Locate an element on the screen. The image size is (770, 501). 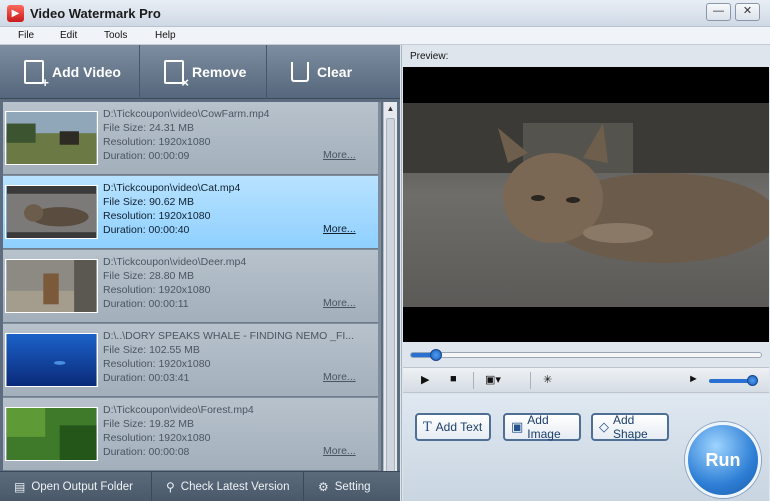
video-path: D:\Tickcoupon\video\Deer.mp4 is located at coordinates (175, 262).